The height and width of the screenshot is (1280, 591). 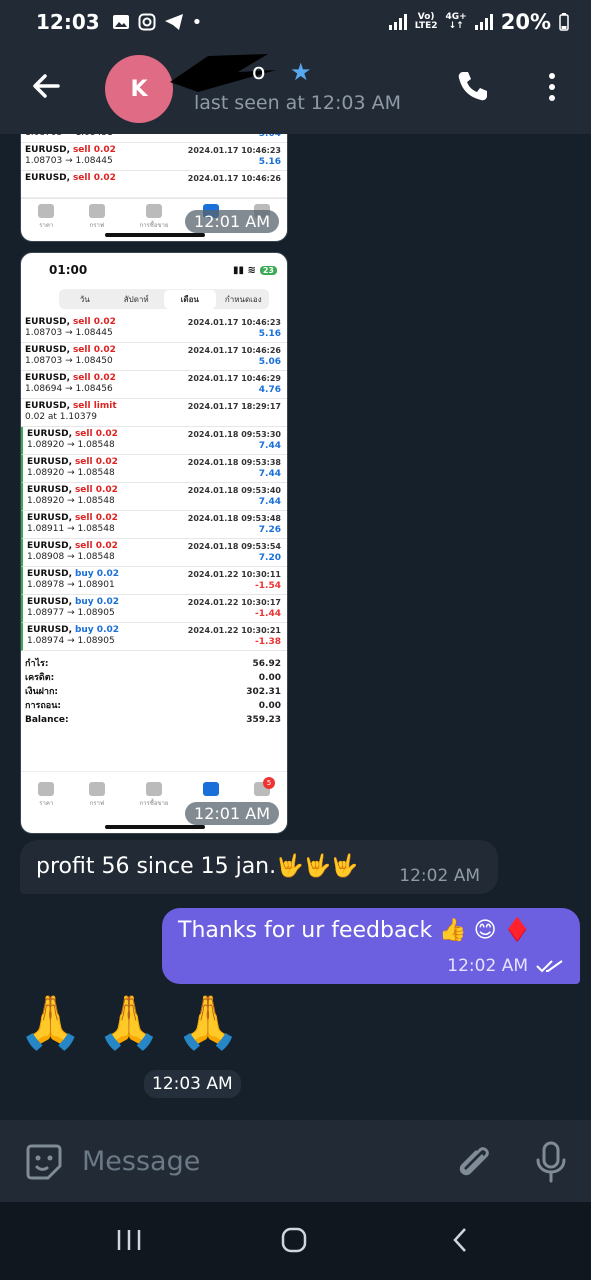 What do you see at coordinates (46, 86) in the screenshot?
I see `back-arrow-icon` at bounding box center [46, 86].